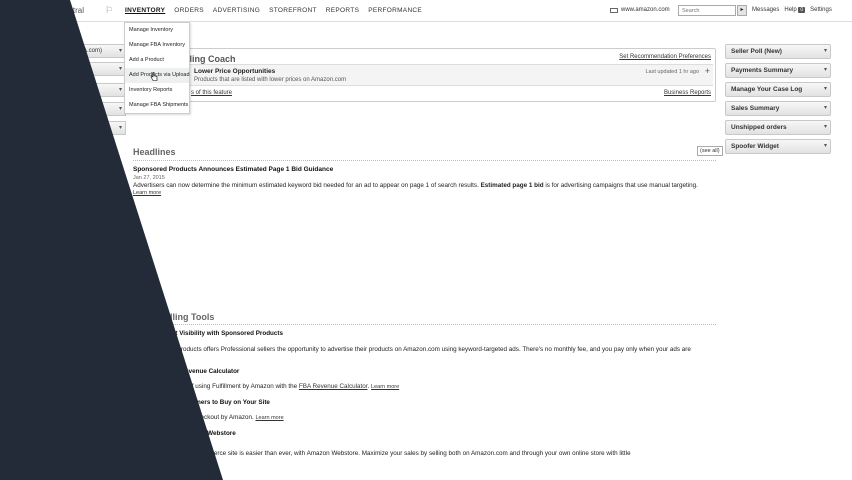 Image resolution: width=852 pixels, height=480 pixels. What do you see at coordinates (707, 71) in the screenshot?
I see `expand-plus-icon: +` at bounding box center [707, 71].